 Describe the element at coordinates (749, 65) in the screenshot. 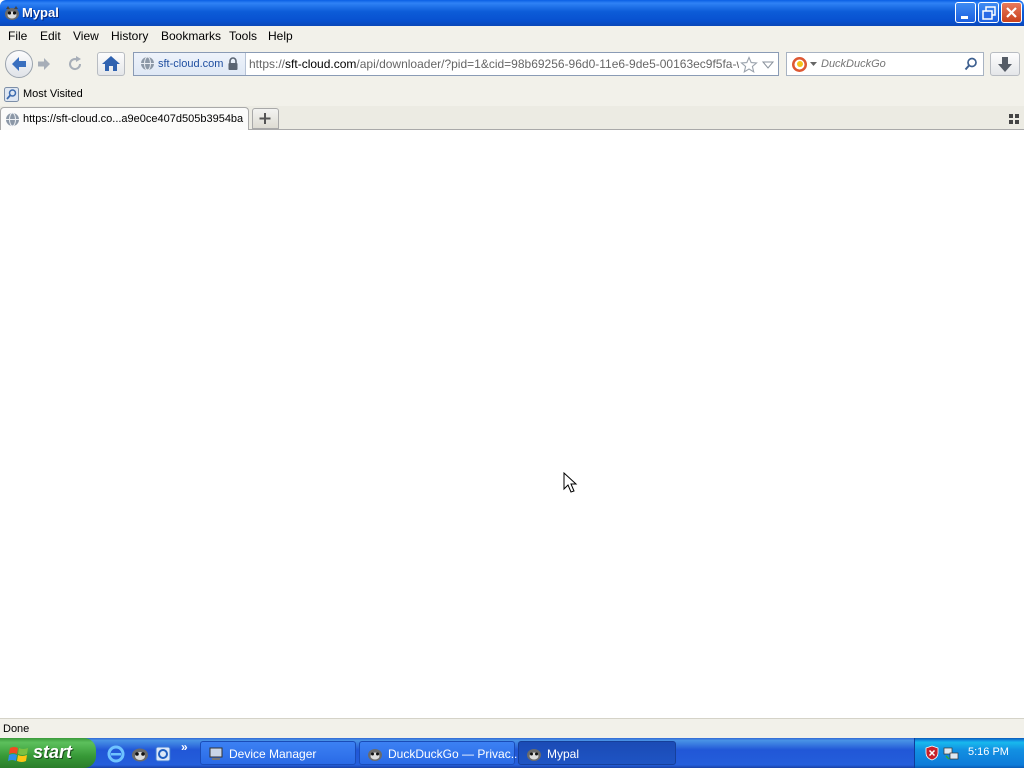

I see `bookmark-star-icon` at that location.